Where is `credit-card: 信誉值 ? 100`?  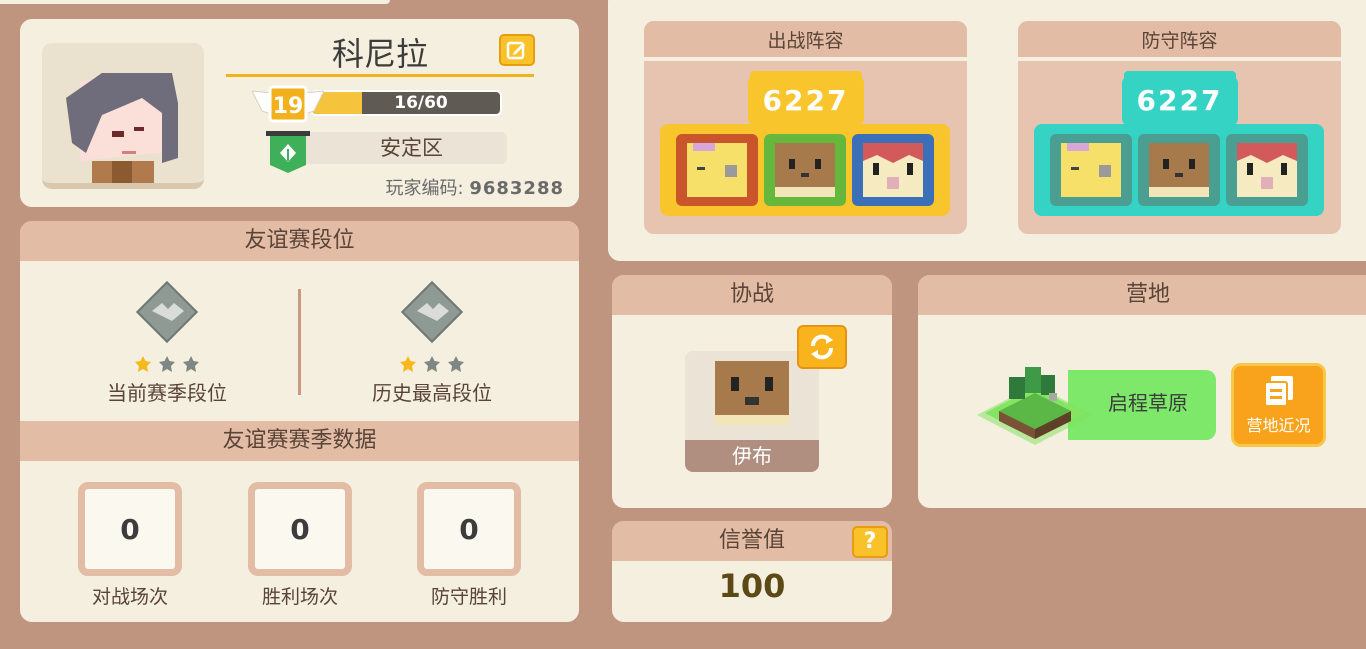 credit-card: 信誉值 ? 100 is located at coordinates (752, 571).